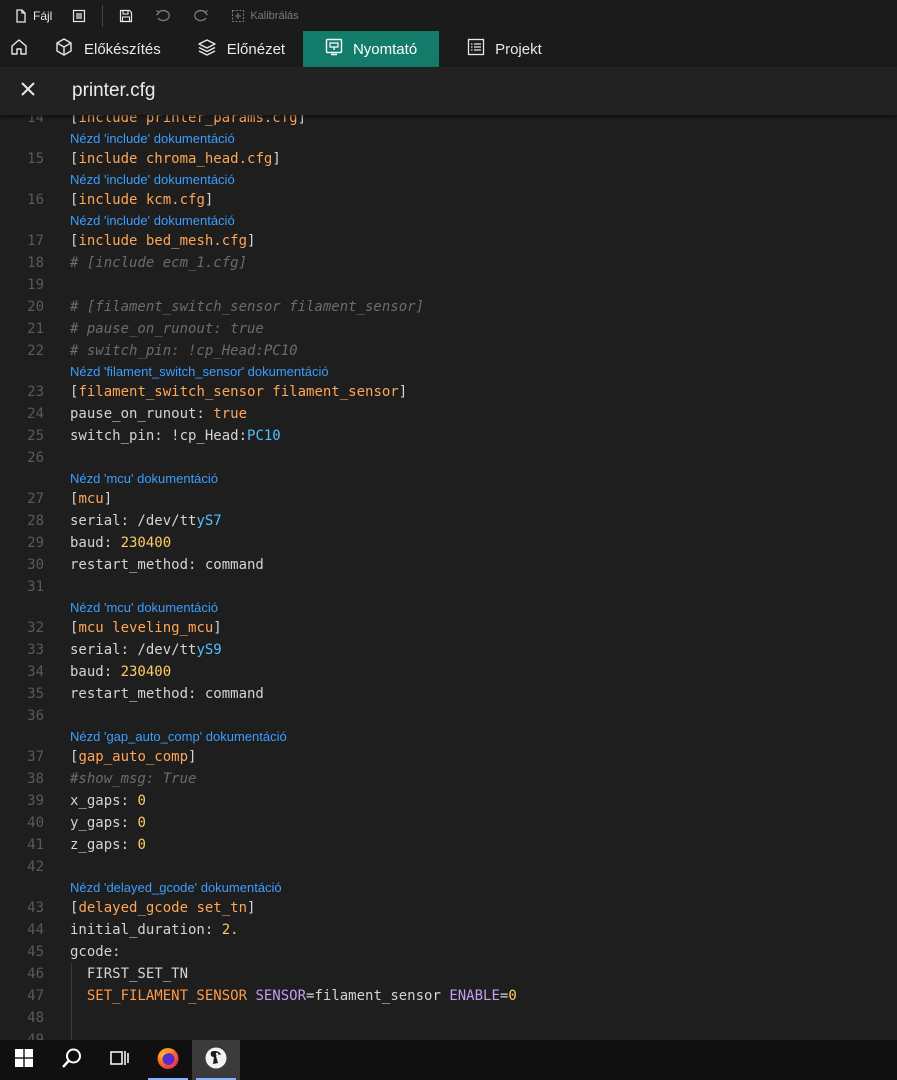 Image resolution: width=897 pixels, height=1080 pixels. Describe the element at coordinates (158, 263) in the screenshot. I see `line-text: # [include ecm_1.cfg]` at that location.